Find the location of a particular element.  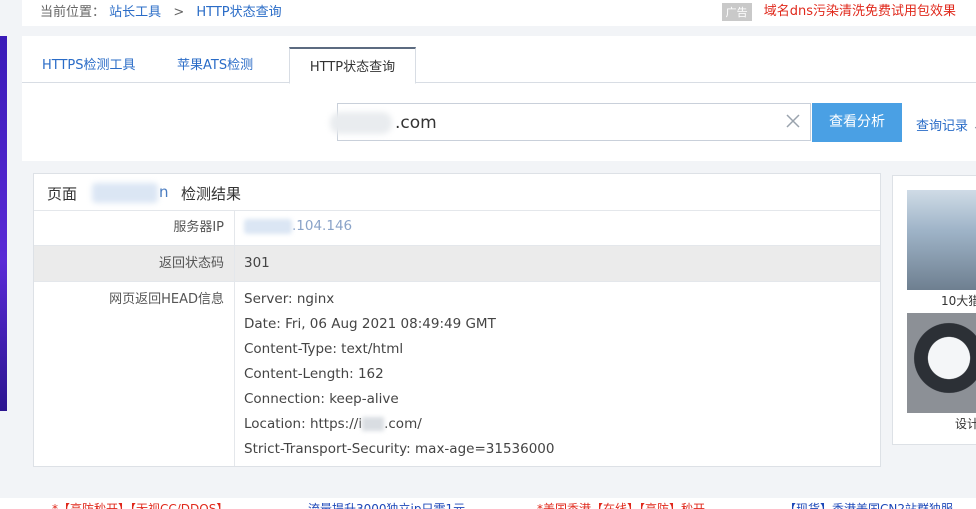

ad-image-robot is located at coordinates (941, 363).